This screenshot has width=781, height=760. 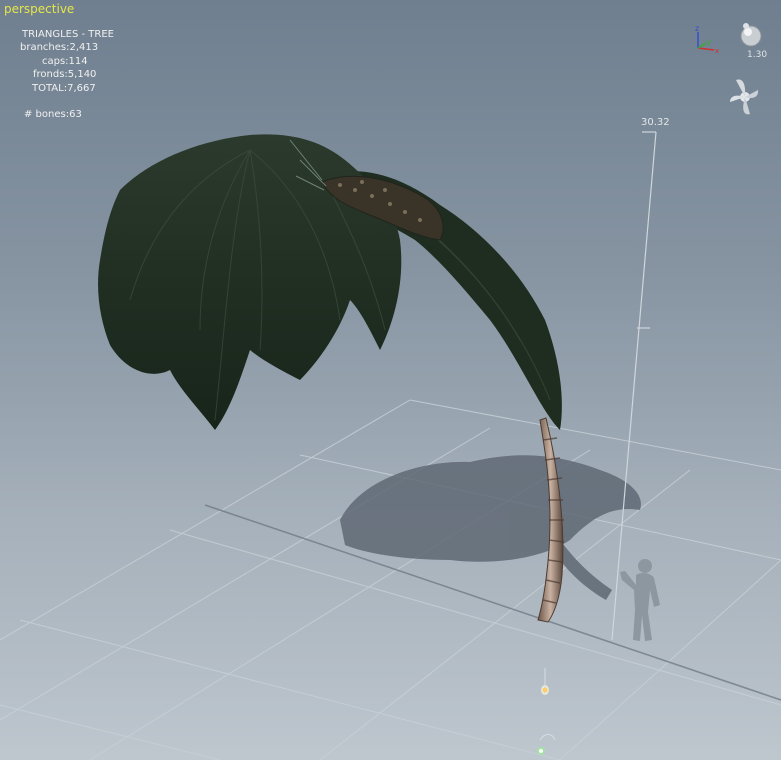 What do you see at coordinates (717, 51) in the screenshot?
I see `axis-x-label: x` at bounding box center [717, 51].